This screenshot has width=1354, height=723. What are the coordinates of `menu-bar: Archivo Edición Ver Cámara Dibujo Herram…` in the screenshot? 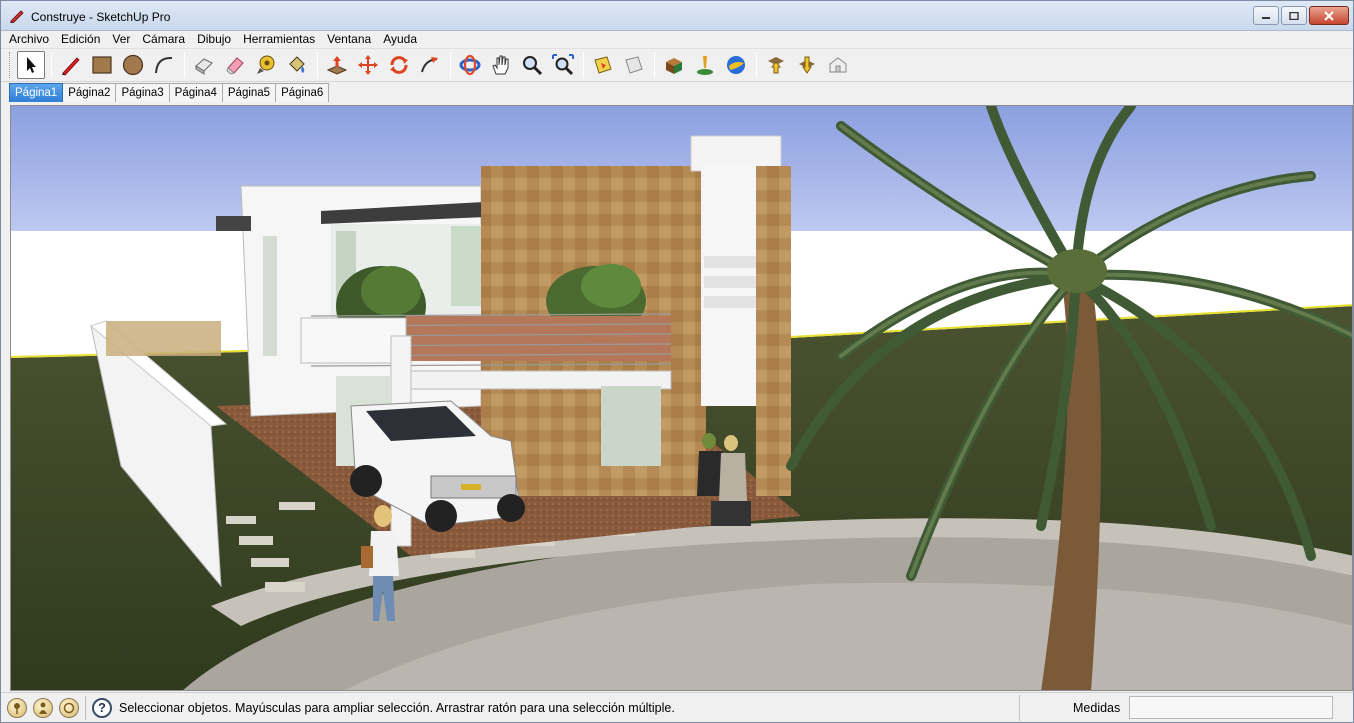 It's located at (677, 39).